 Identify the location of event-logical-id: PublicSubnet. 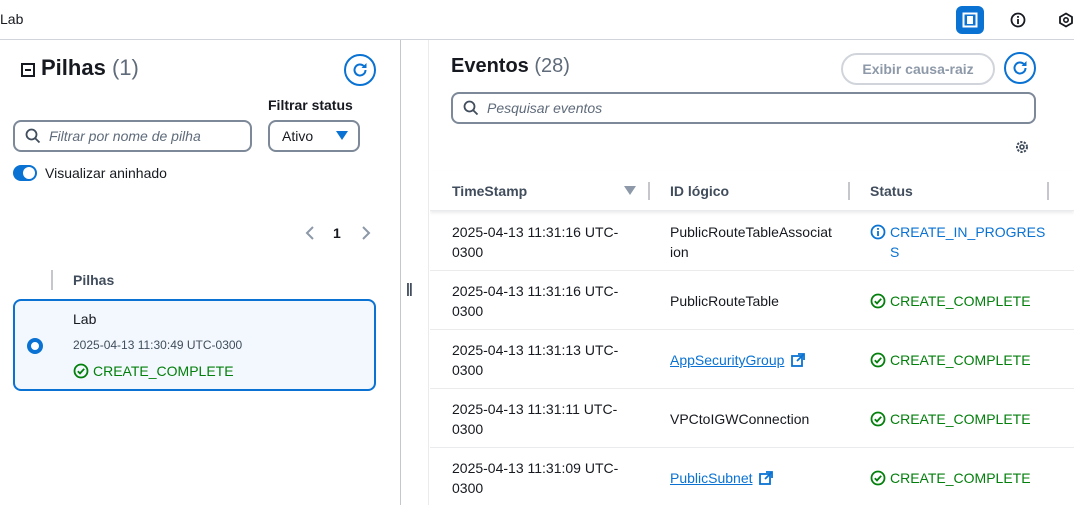
(760, 478).